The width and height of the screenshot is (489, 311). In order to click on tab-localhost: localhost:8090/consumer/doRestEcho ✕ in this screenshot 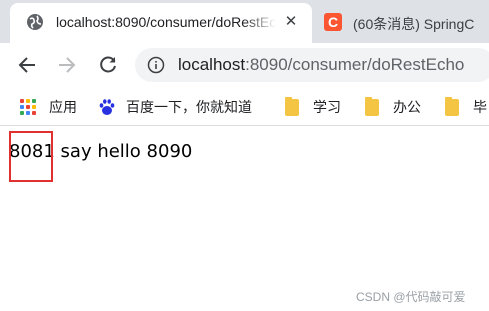, I will do `click(161, 23)`.